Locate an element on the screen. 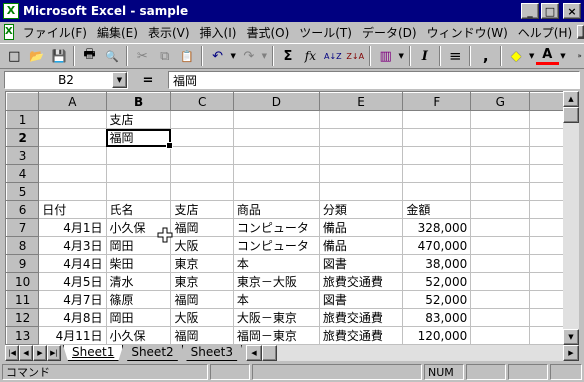 The image size is (584, 382). cell-a13: 4月11日 is located at coordinates (72, 335).